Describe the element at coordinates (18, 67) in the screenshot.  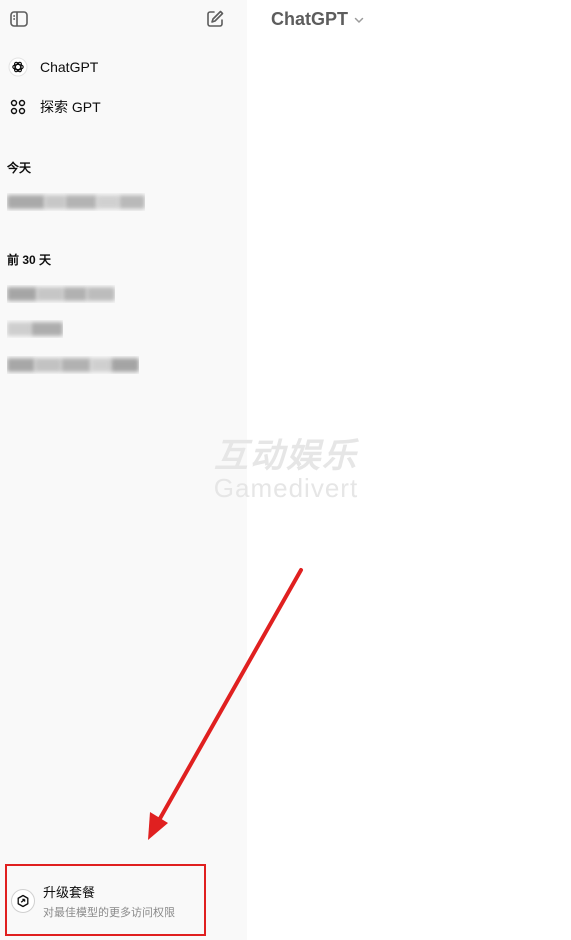
I see `openai-logo-icon` at that location.